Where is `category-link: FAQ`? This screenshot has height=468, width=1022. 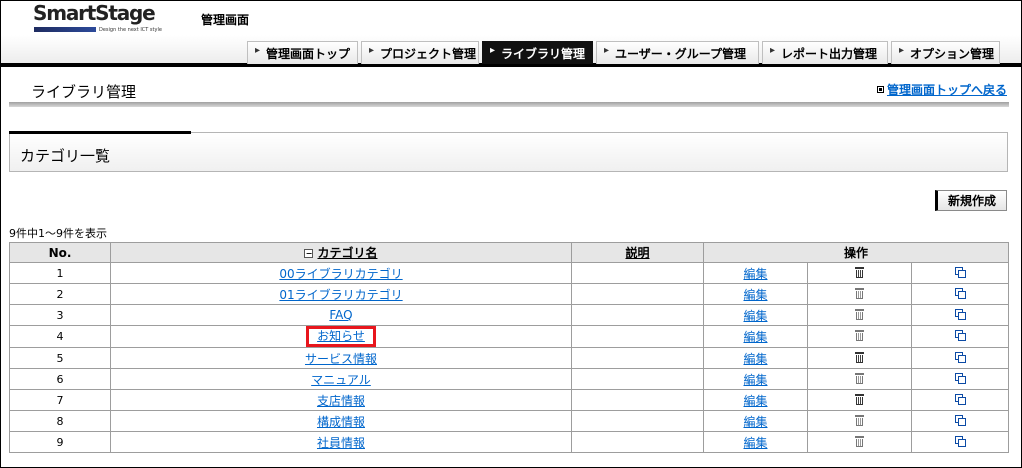
category-link: FAQ is located at coordinates (340, 315).